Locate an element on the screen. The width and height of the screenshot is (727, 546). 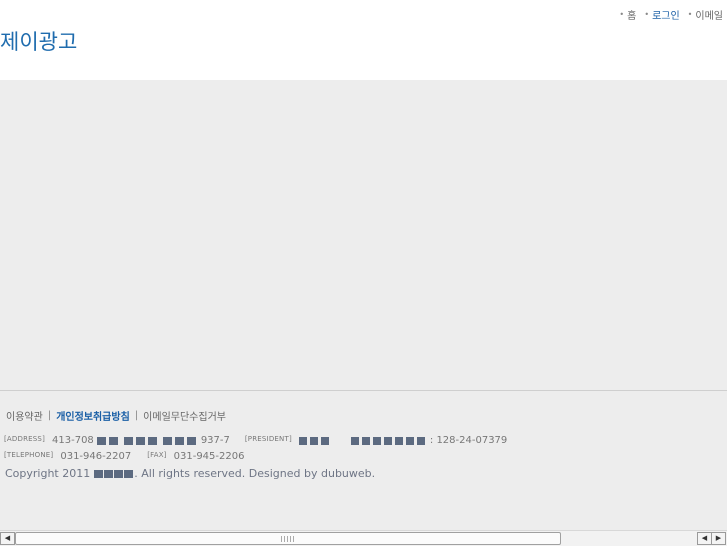
footer-links: 이용약관 | 개인정보취급방침 | 이메일무단수집거부 is located at coordinates (116, 415).